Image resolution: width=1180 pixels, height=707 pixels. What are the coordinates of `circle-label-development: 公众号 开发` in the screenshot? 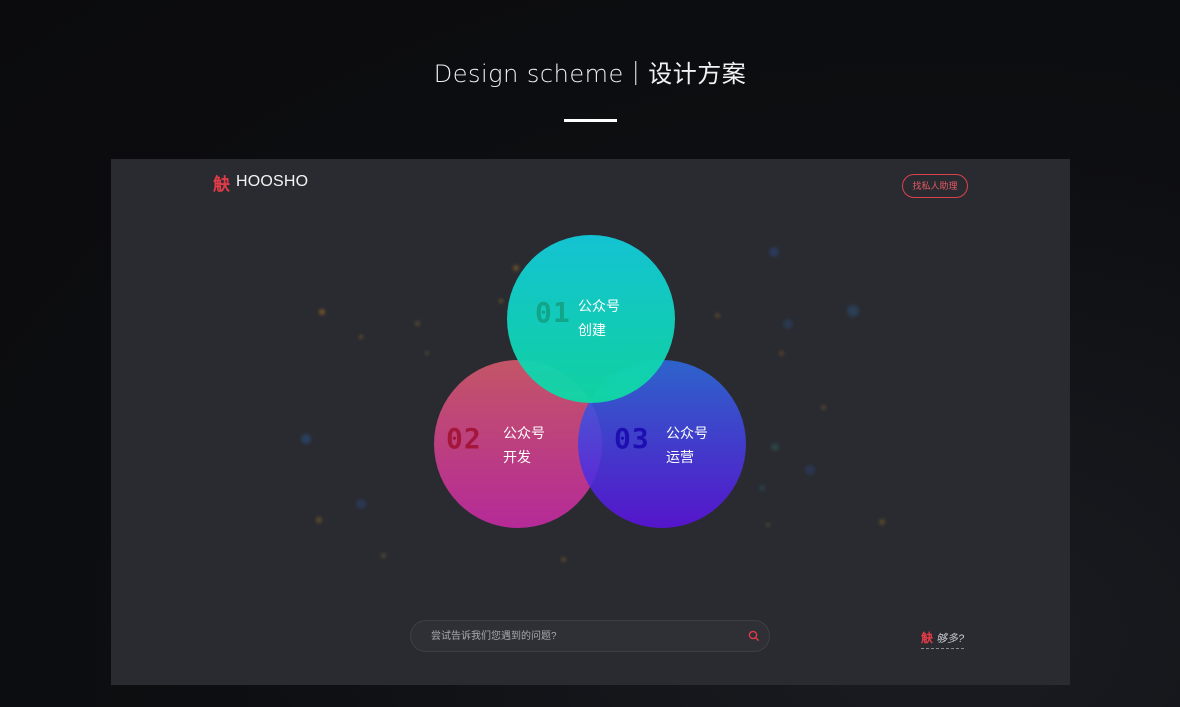 It's located at (524, 445).